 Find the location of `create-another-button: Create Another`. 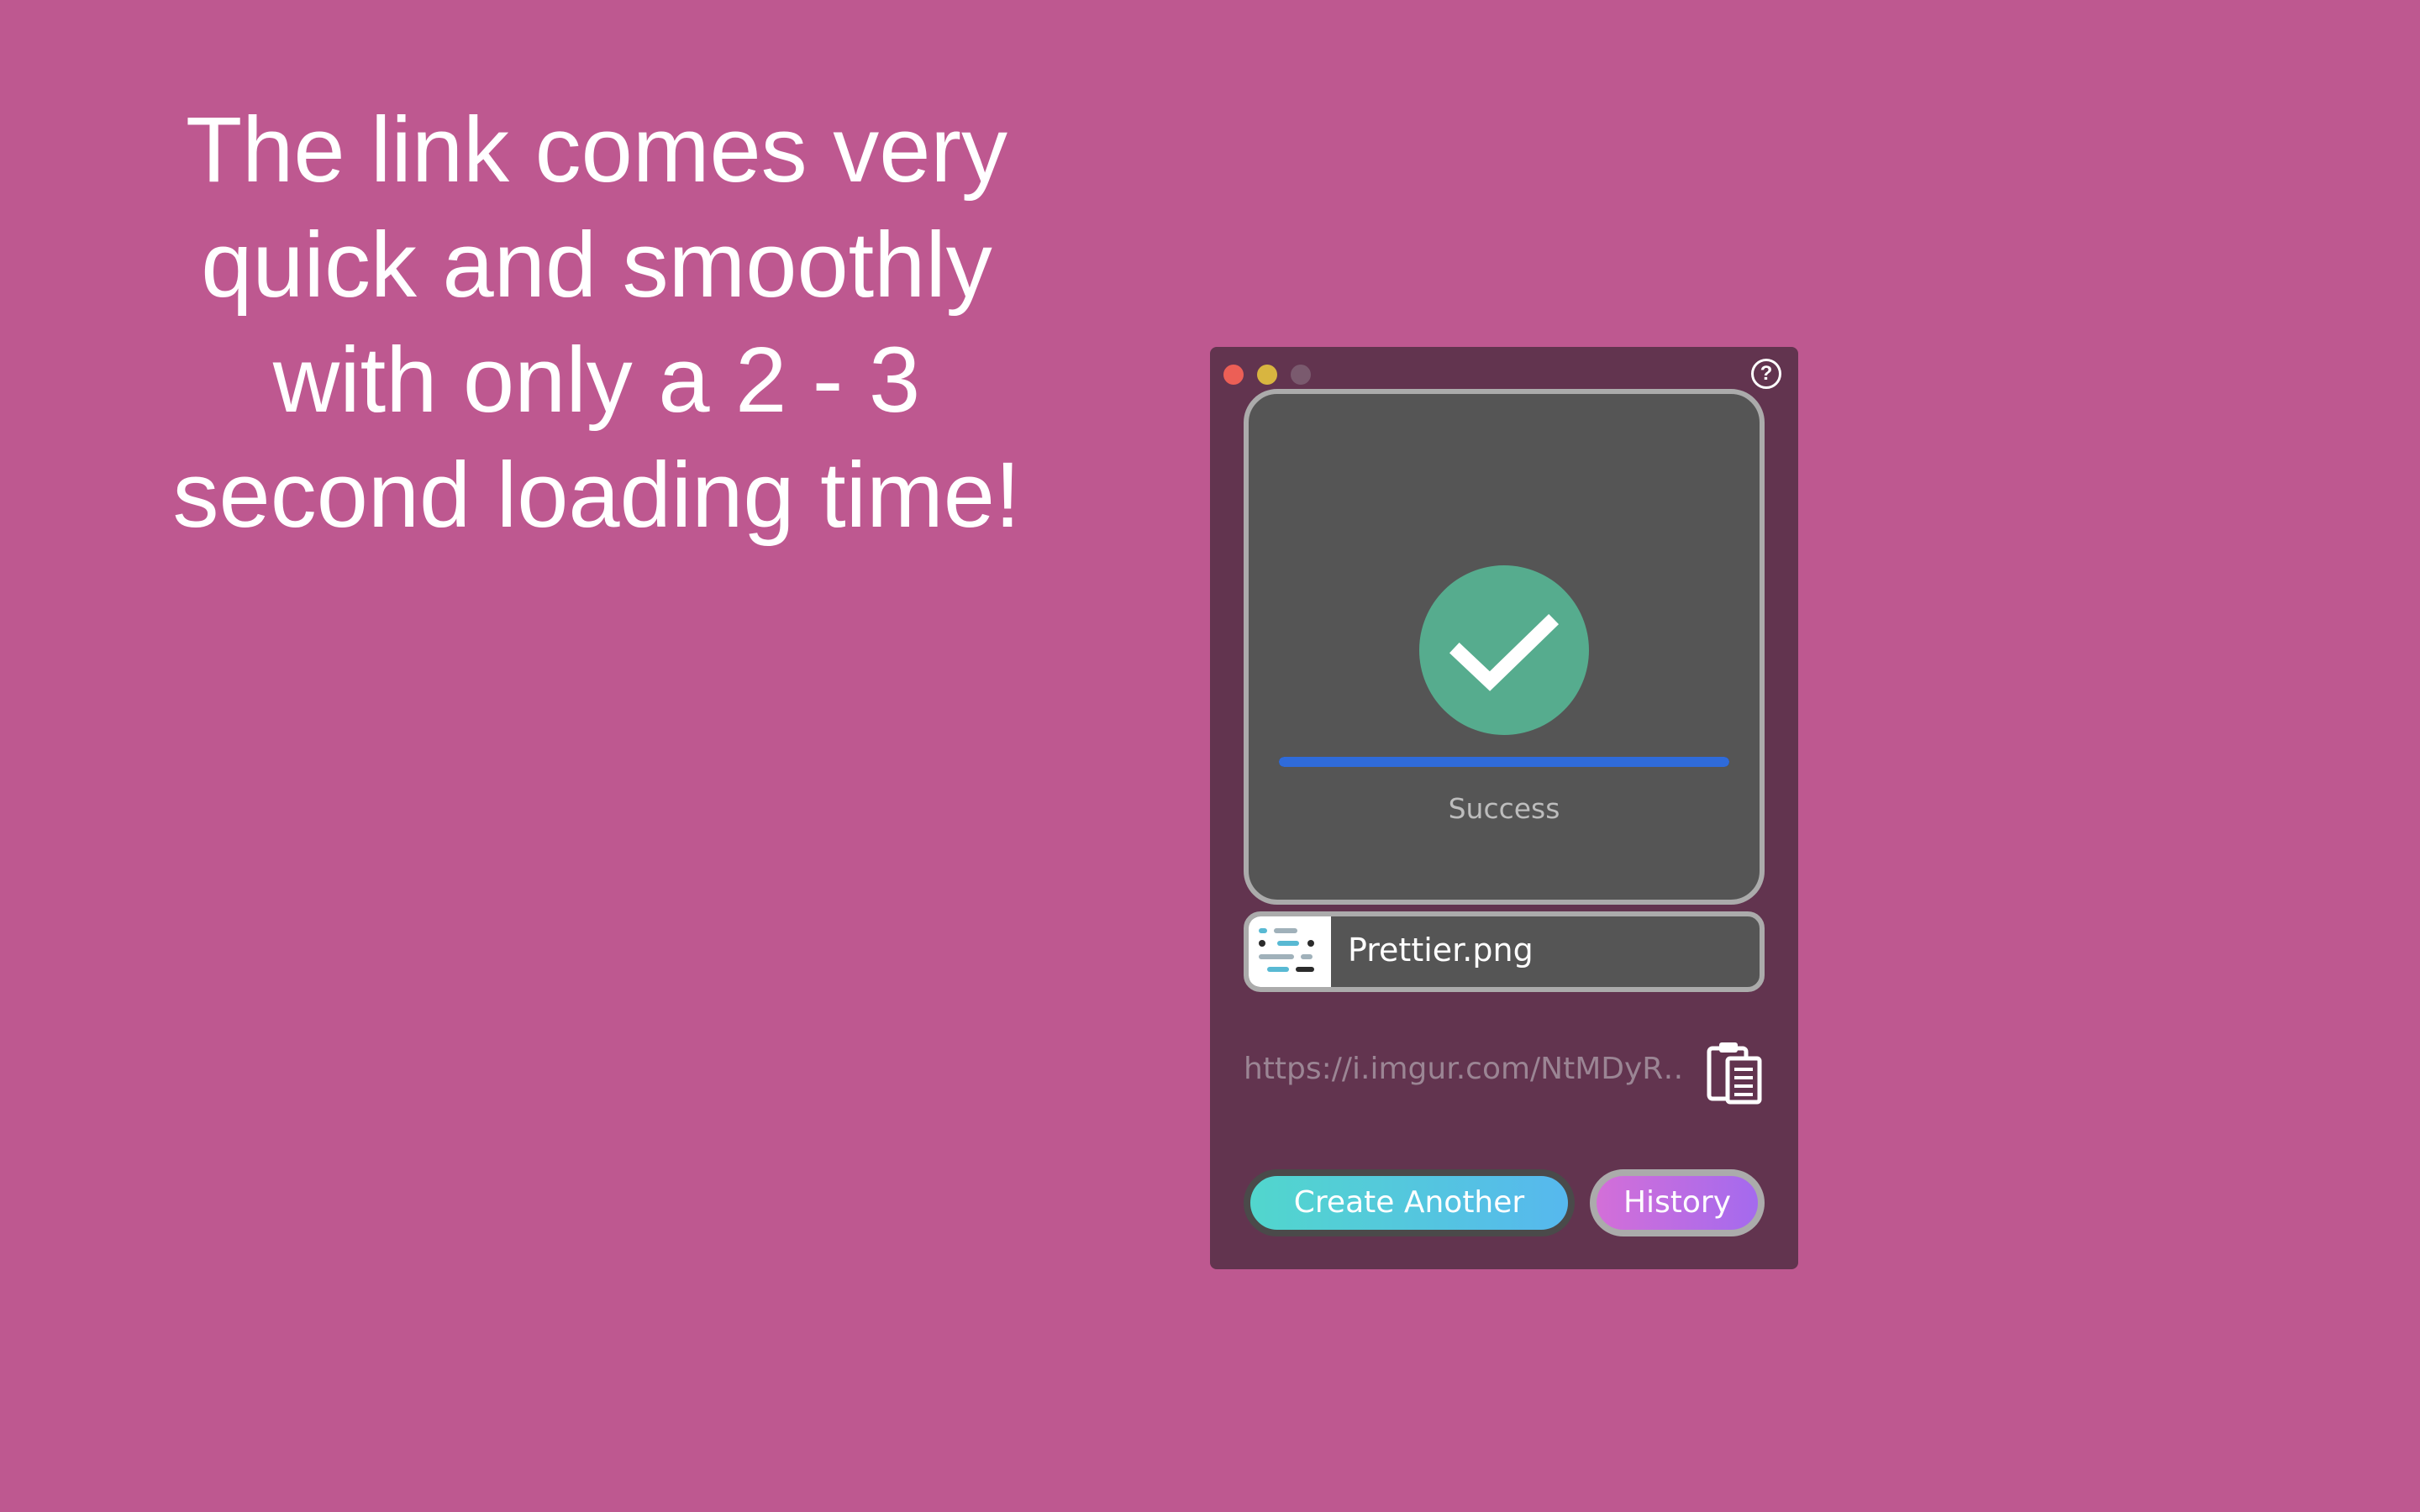

create-another-button: Create Another is located at coordinates (1409, 1202).